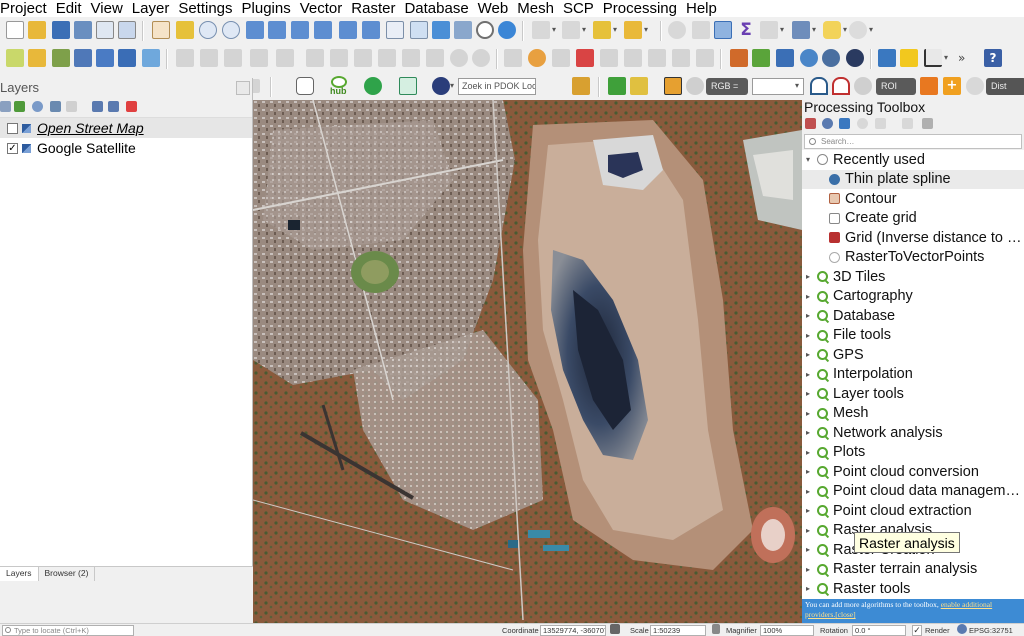  Describe the element at coordinates (917, 630) in the screenshot. I see `render-checkbox: ✓` at that location.